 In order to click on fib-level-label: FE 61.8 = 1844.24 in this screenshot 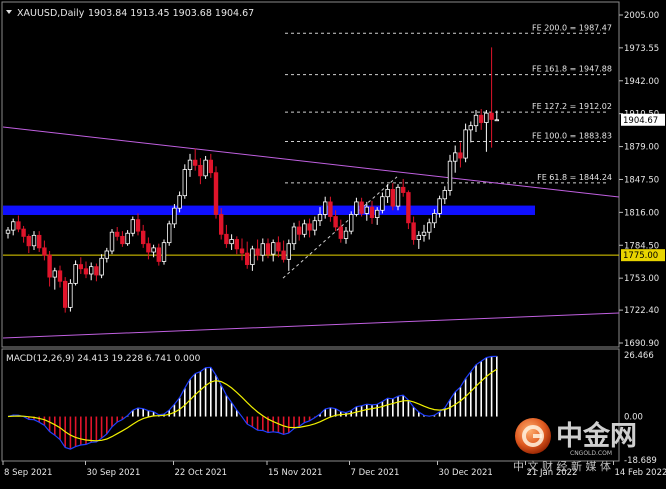, I will do `click(574, 177)`.